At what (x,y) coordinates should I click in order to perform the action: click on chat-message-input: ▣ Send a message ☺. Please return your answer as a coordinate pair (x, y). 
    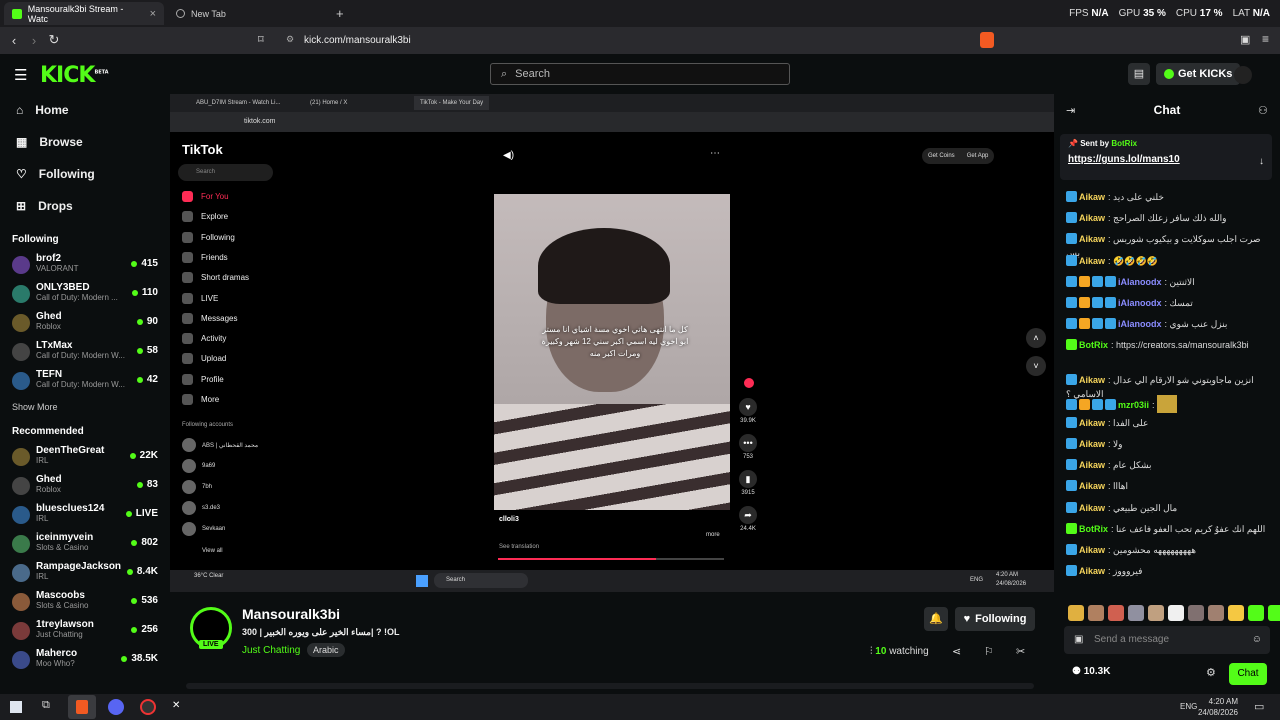
    Looking at the image, I should click on (1167, 640).